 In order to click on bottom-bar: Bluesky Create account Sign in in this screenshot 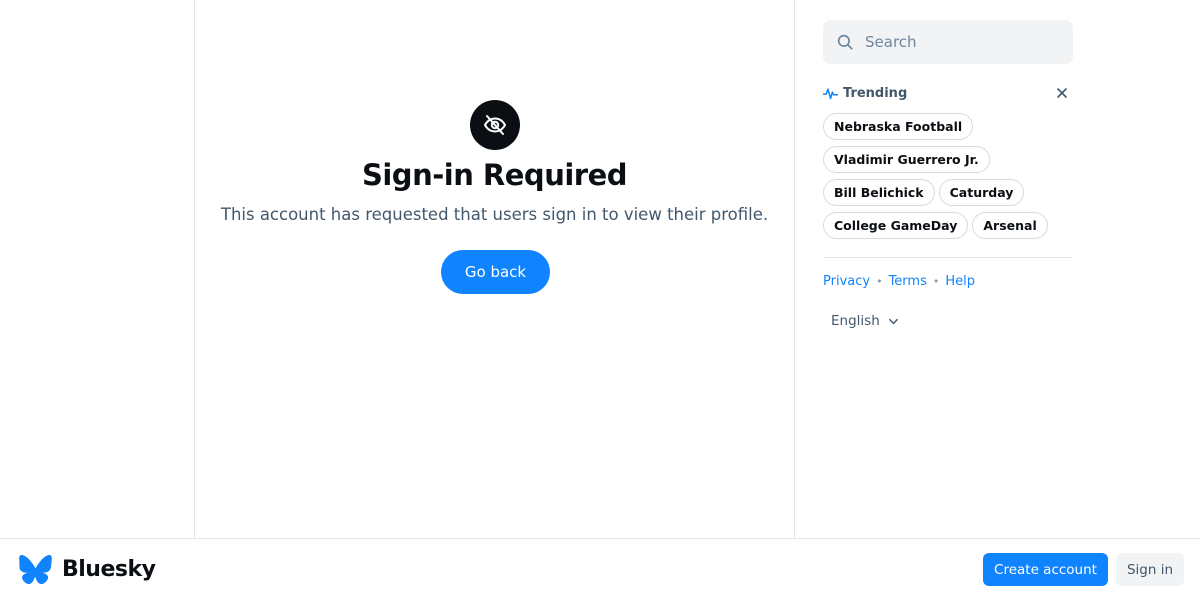, I will do `click(600, 569)`.